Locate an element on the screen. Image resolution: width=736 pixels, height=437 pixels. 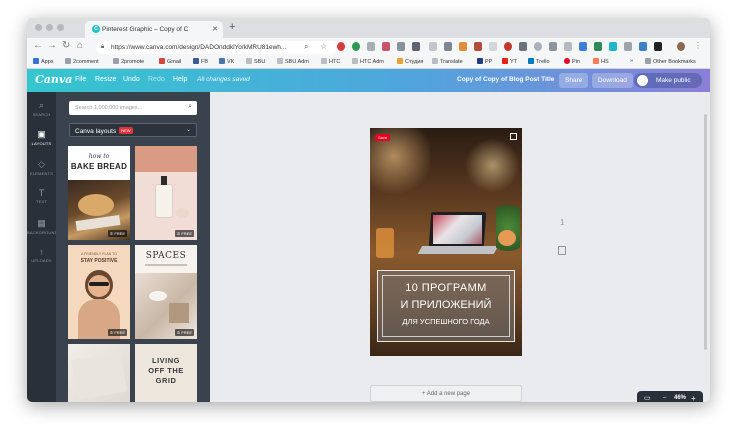
home-icon: ⌂ is located at coordinates (80, 45).